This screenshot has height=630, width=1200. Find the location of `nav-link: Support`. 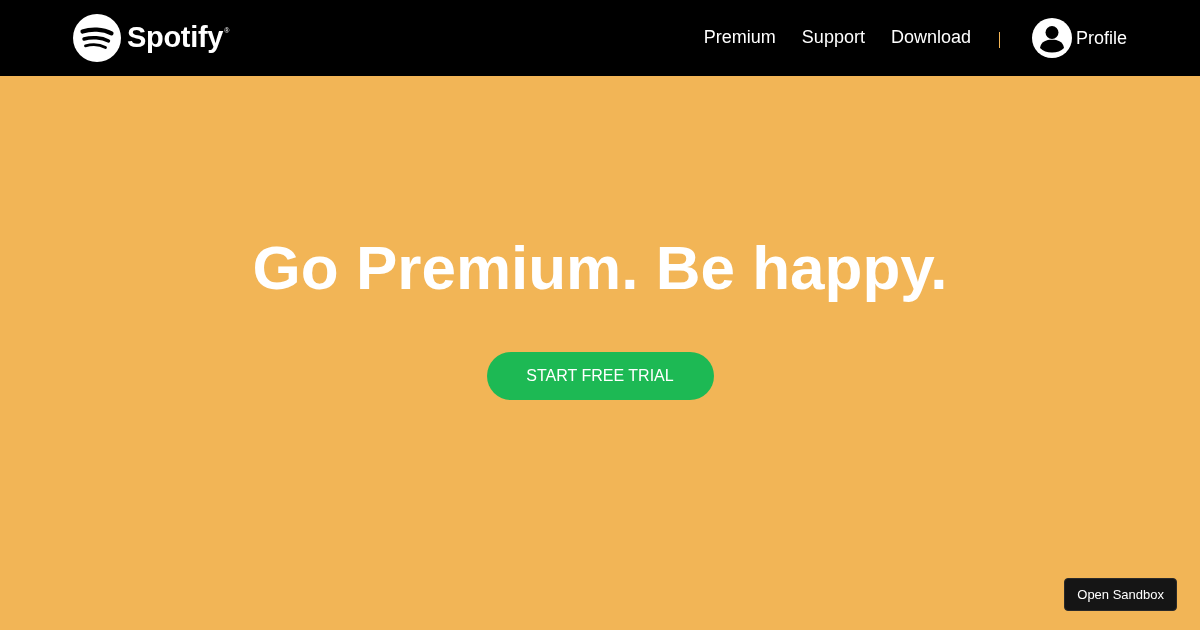

nav-link: Support is located at coordinates (833, 38).